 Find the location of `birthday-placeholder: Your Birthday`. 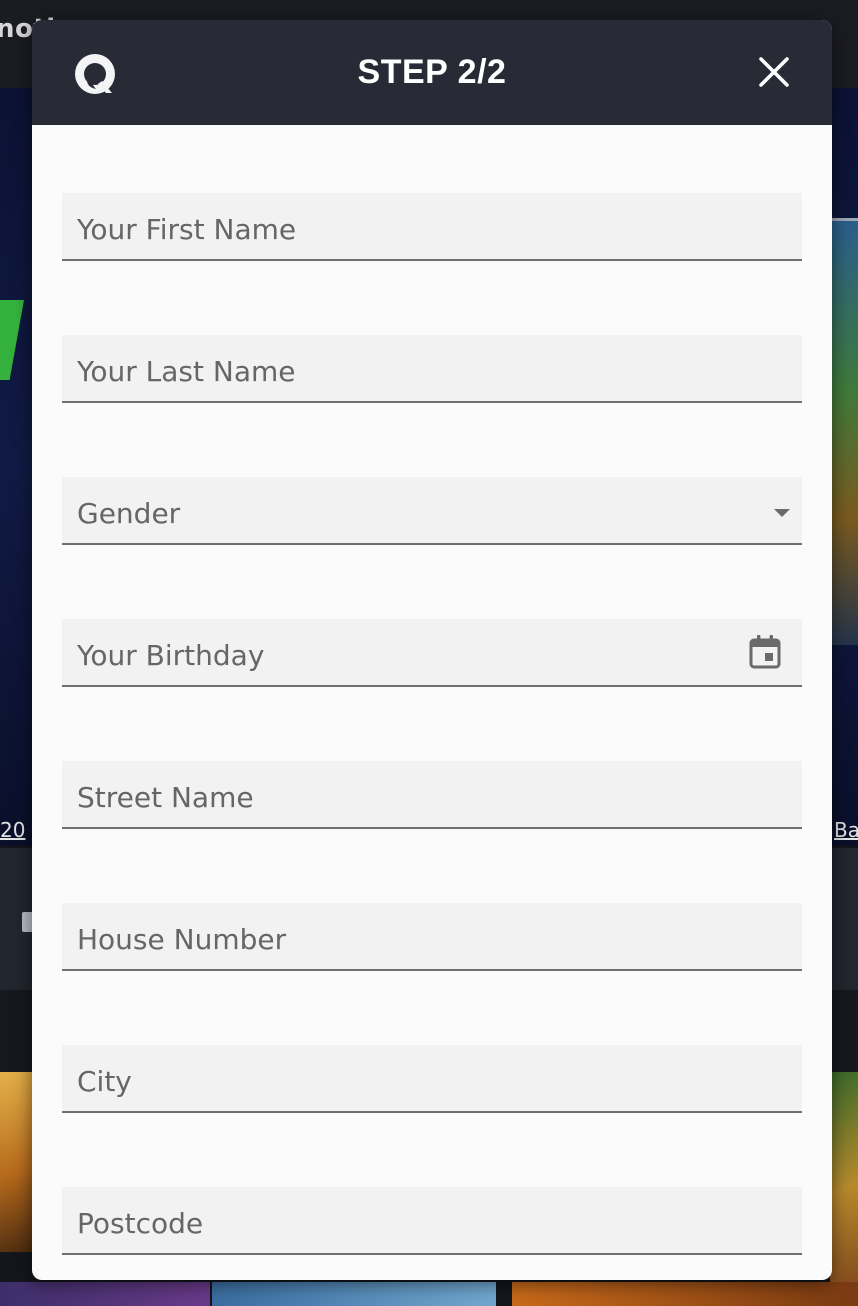

birthday-placeholder: Your Birthday is located at coordinates (171, 655).